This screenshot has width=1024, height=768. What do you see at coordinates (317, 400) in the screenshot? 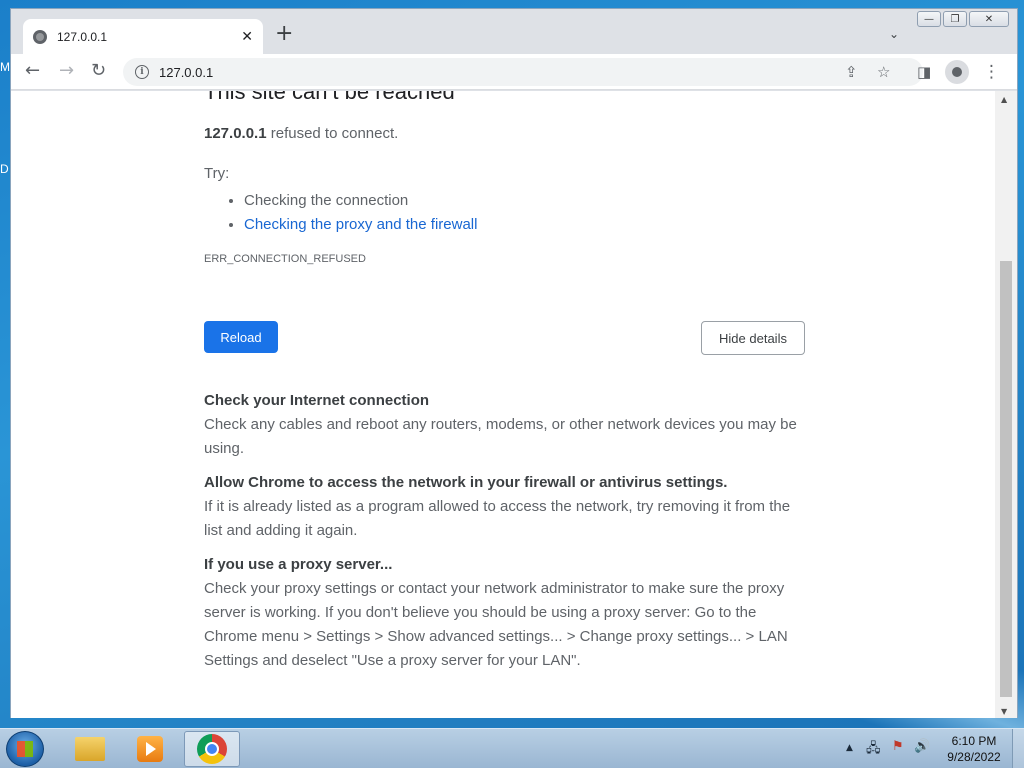
I see `detail-title: Check your Internet connection` at bounding box center [317, 400].